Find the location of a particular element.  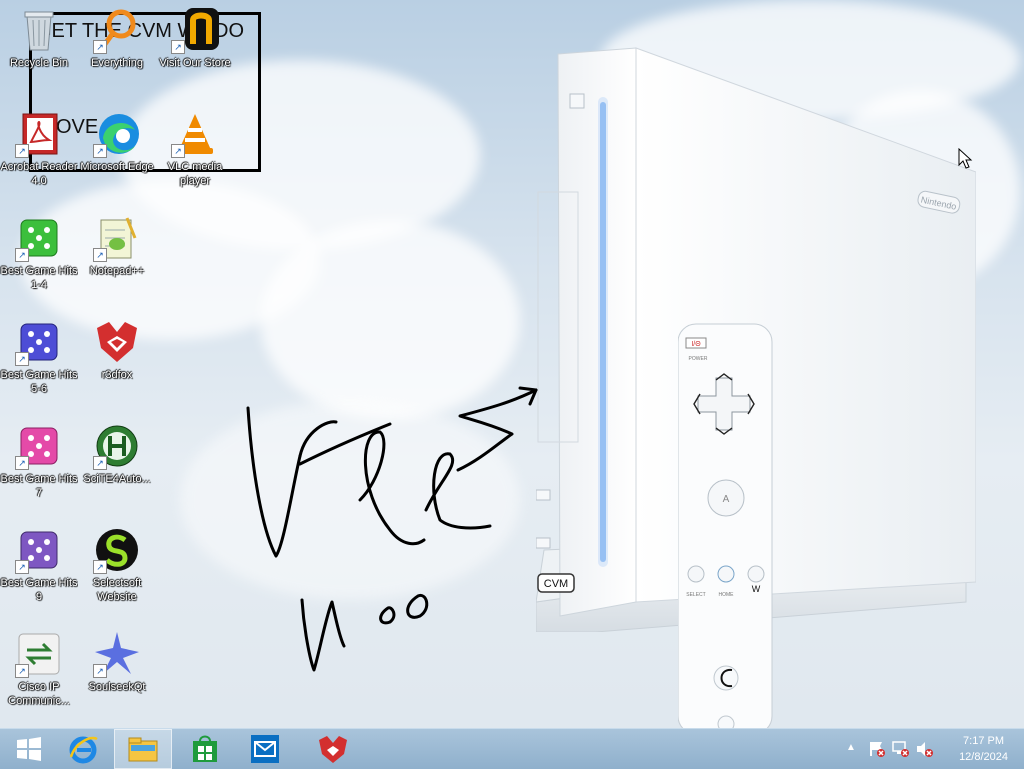

desktop-icon-everything: ↗ Everything is located at coordinates (117, 38).